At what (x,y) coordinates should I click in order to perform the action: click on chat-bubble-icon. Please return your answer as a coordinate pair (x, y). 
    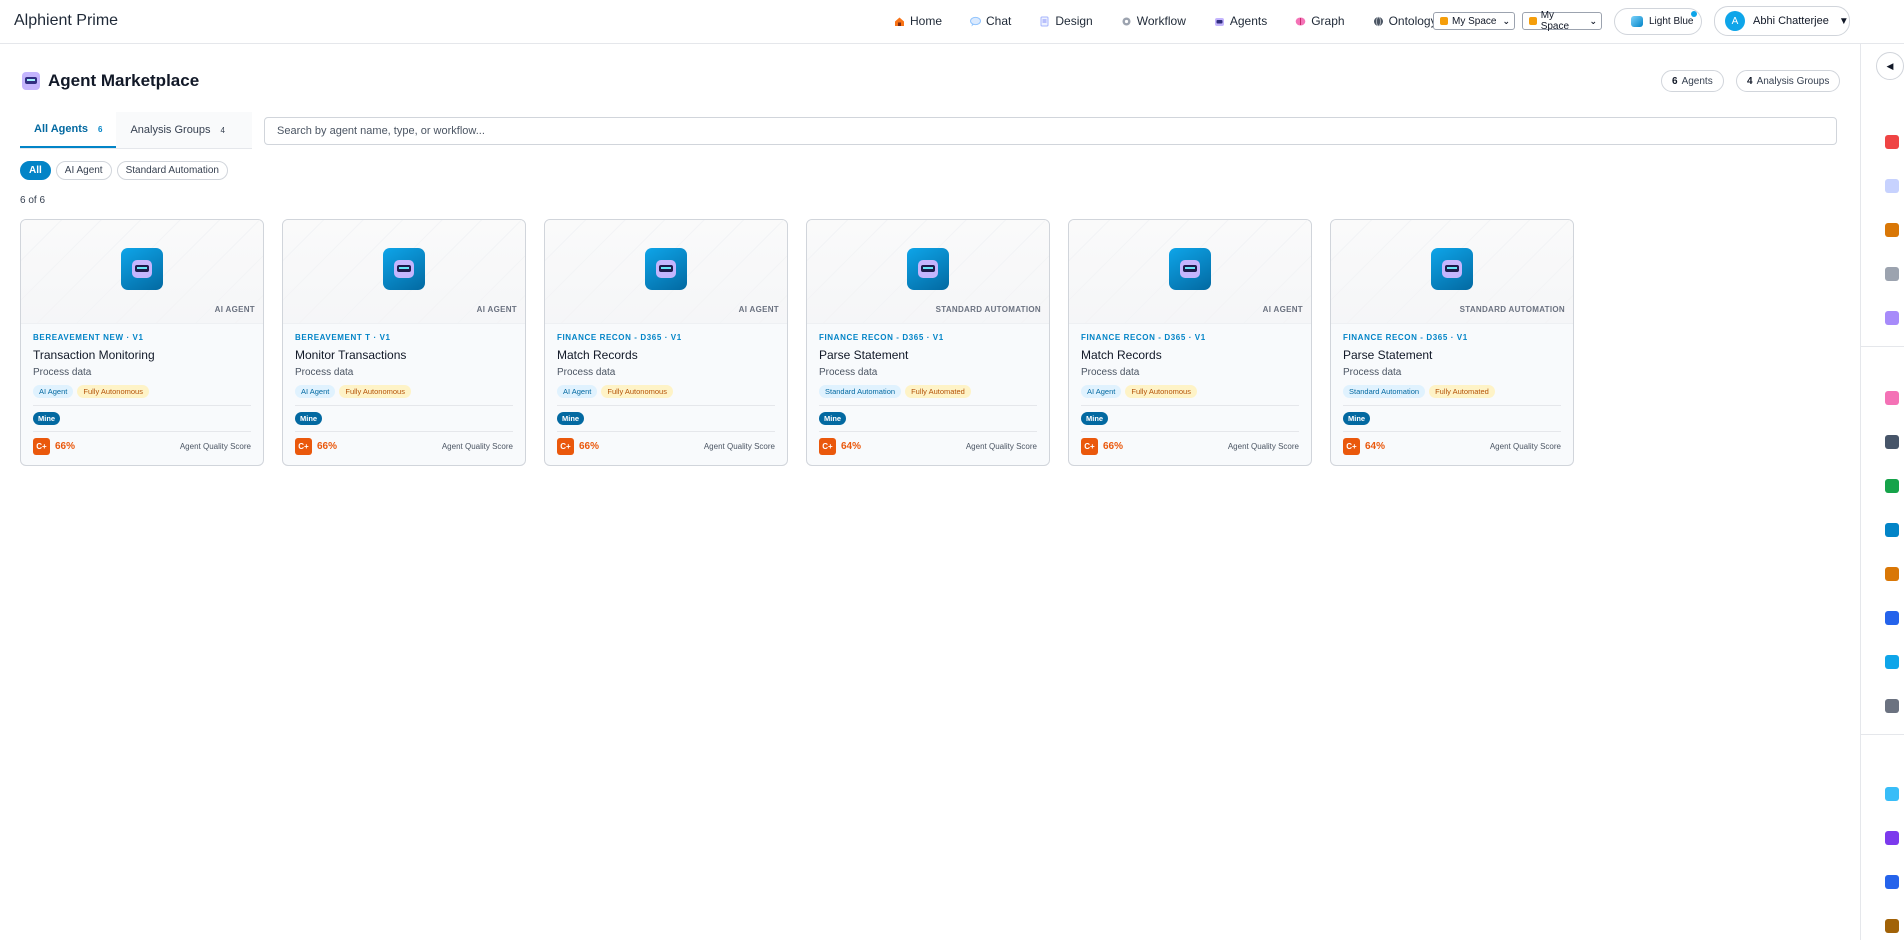
    Looking at the image, I should click on (976, 21).